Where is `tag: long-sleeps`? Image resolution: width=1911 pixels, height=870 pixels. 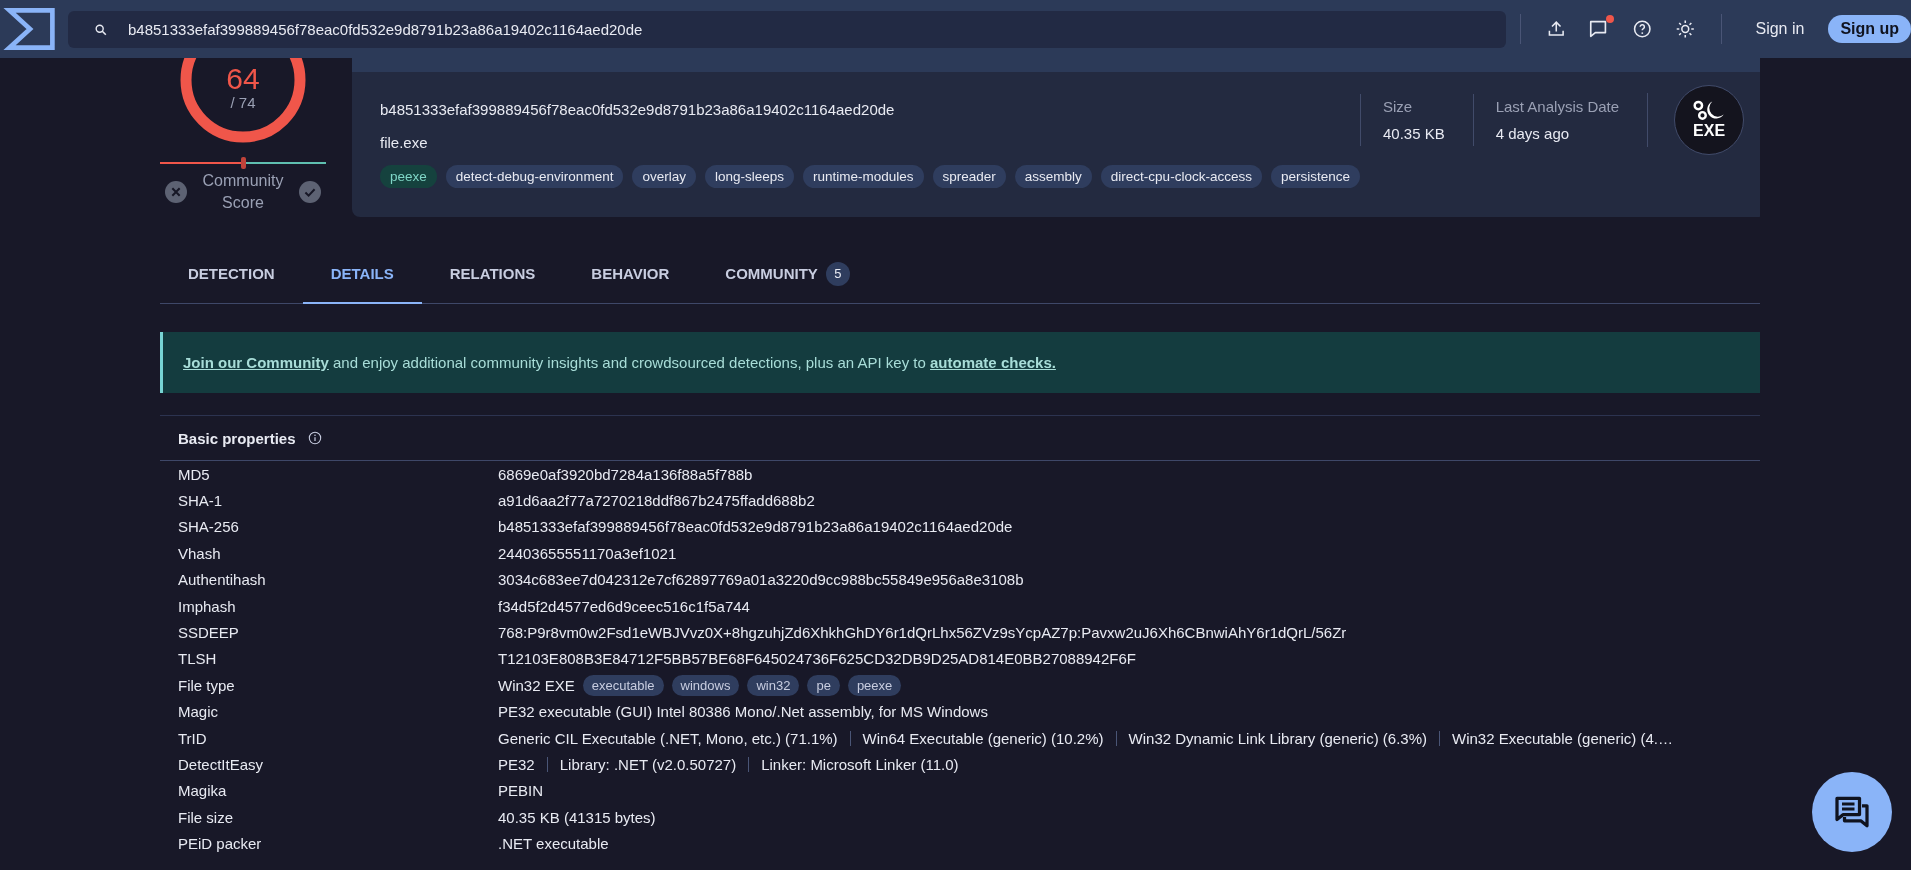
tag: long-sleeps is located at coordinates (749, 176).